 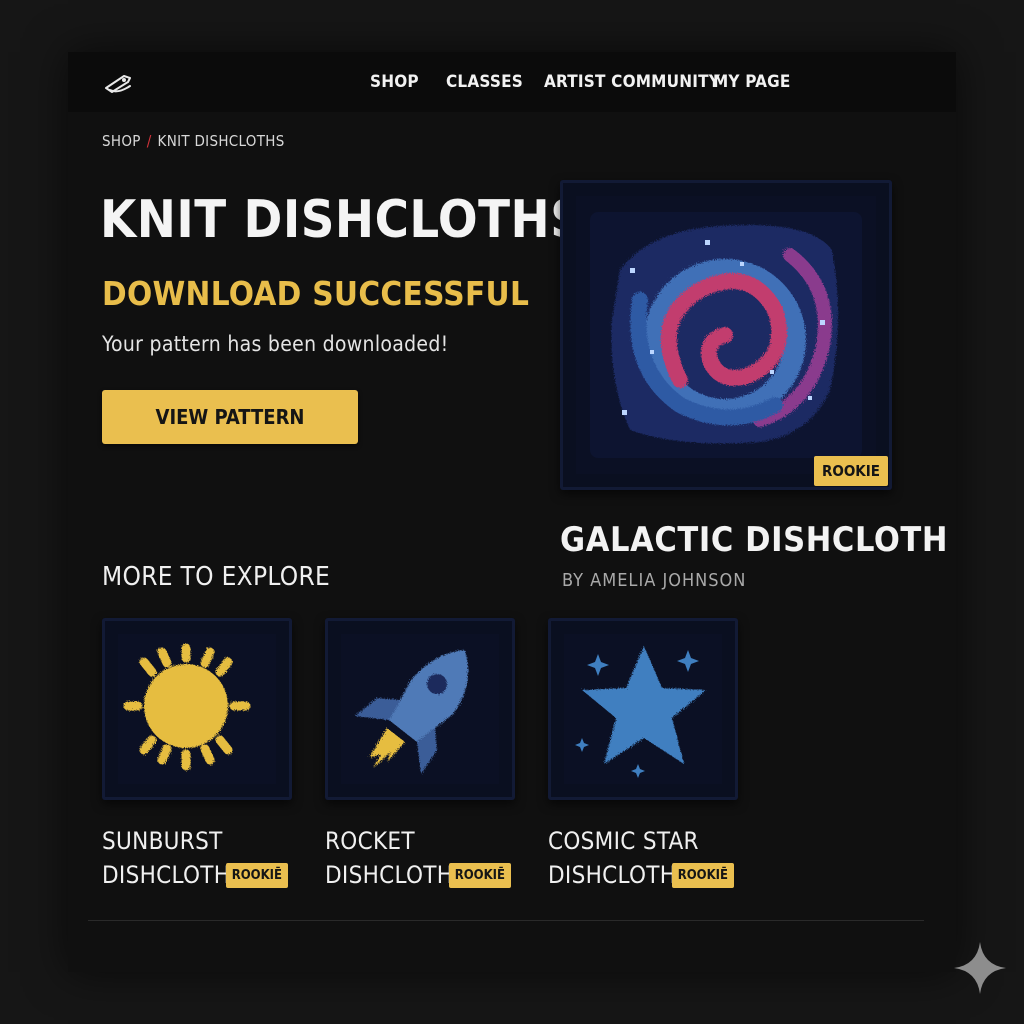 I want to click on galaxy-pattern-image, so click(x=726, y=335).